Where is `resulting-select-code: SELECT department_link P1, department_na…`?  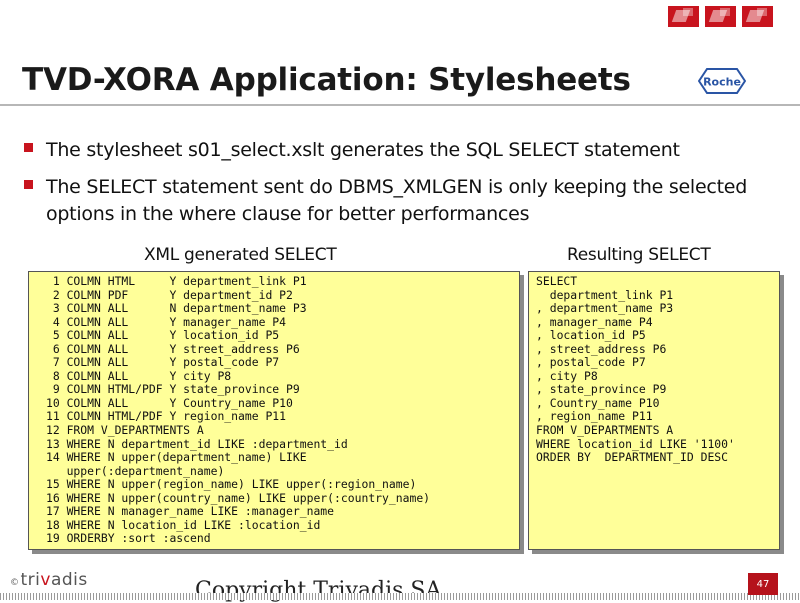
resulting-select-code: SELECT department_link P1, department_na… is located at coordinates (654, 410).